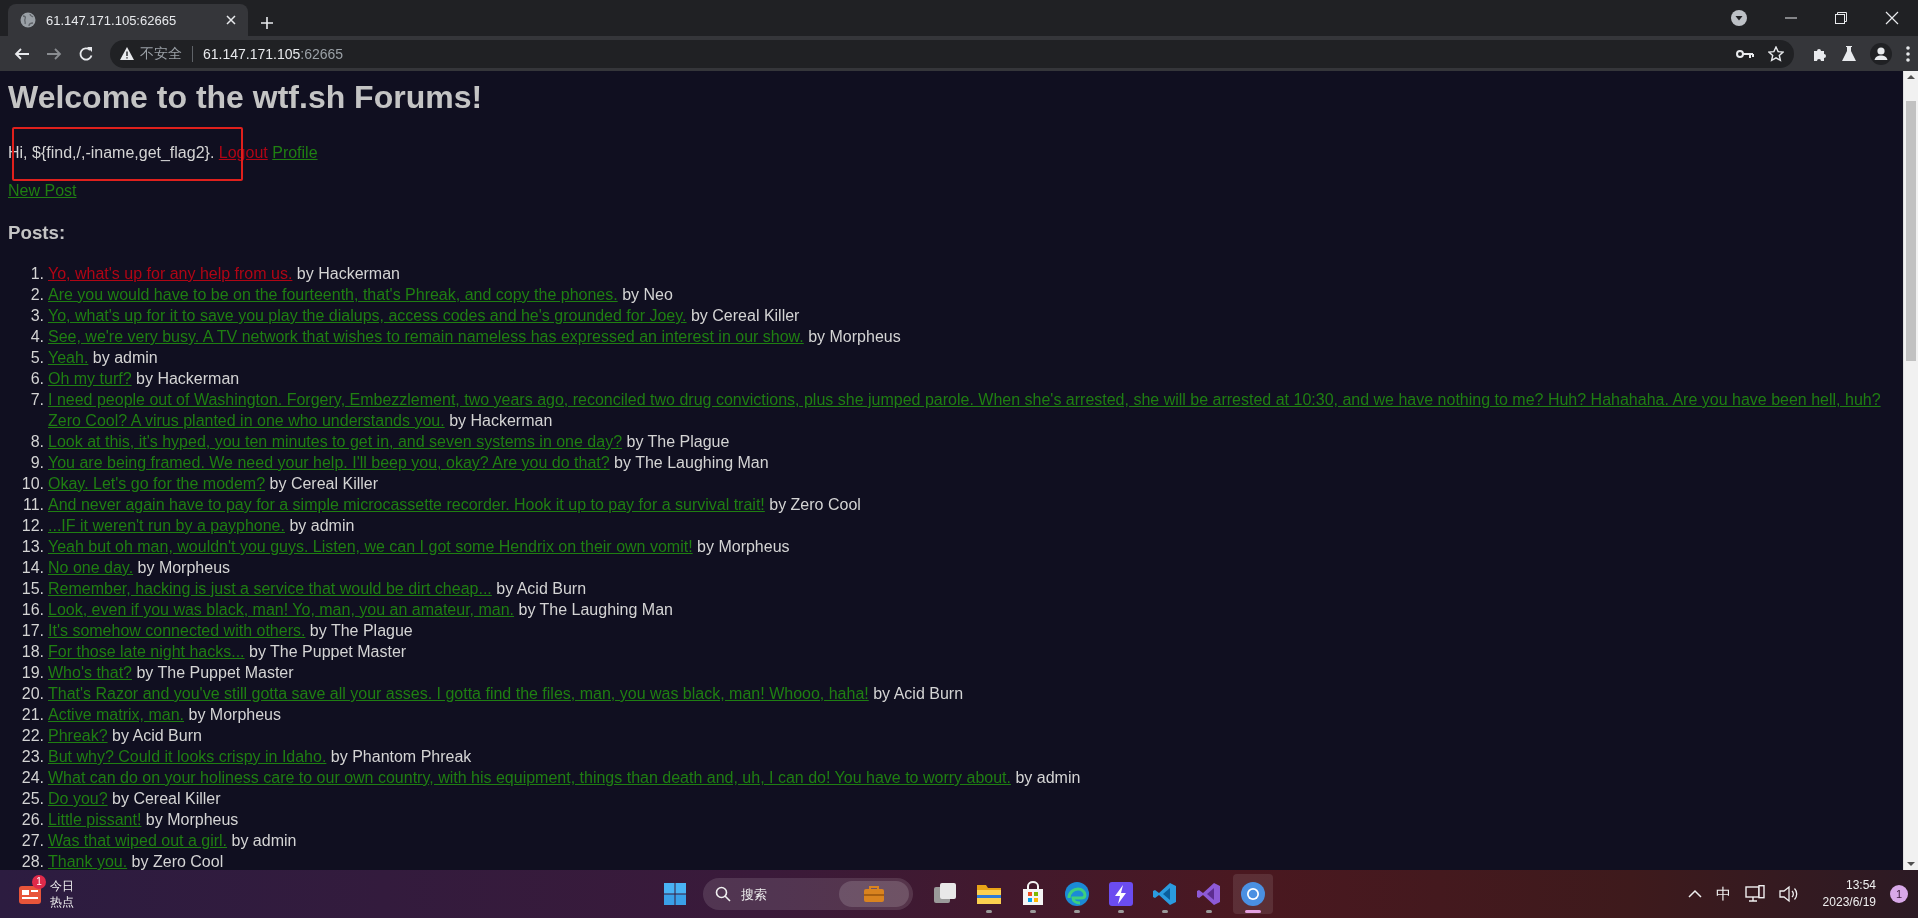 The width and height of the screenshot is (1918, 918). Describe the element at coordinates (88, 861) in the screenshot. I see `post-link: Thank you.` at that location.